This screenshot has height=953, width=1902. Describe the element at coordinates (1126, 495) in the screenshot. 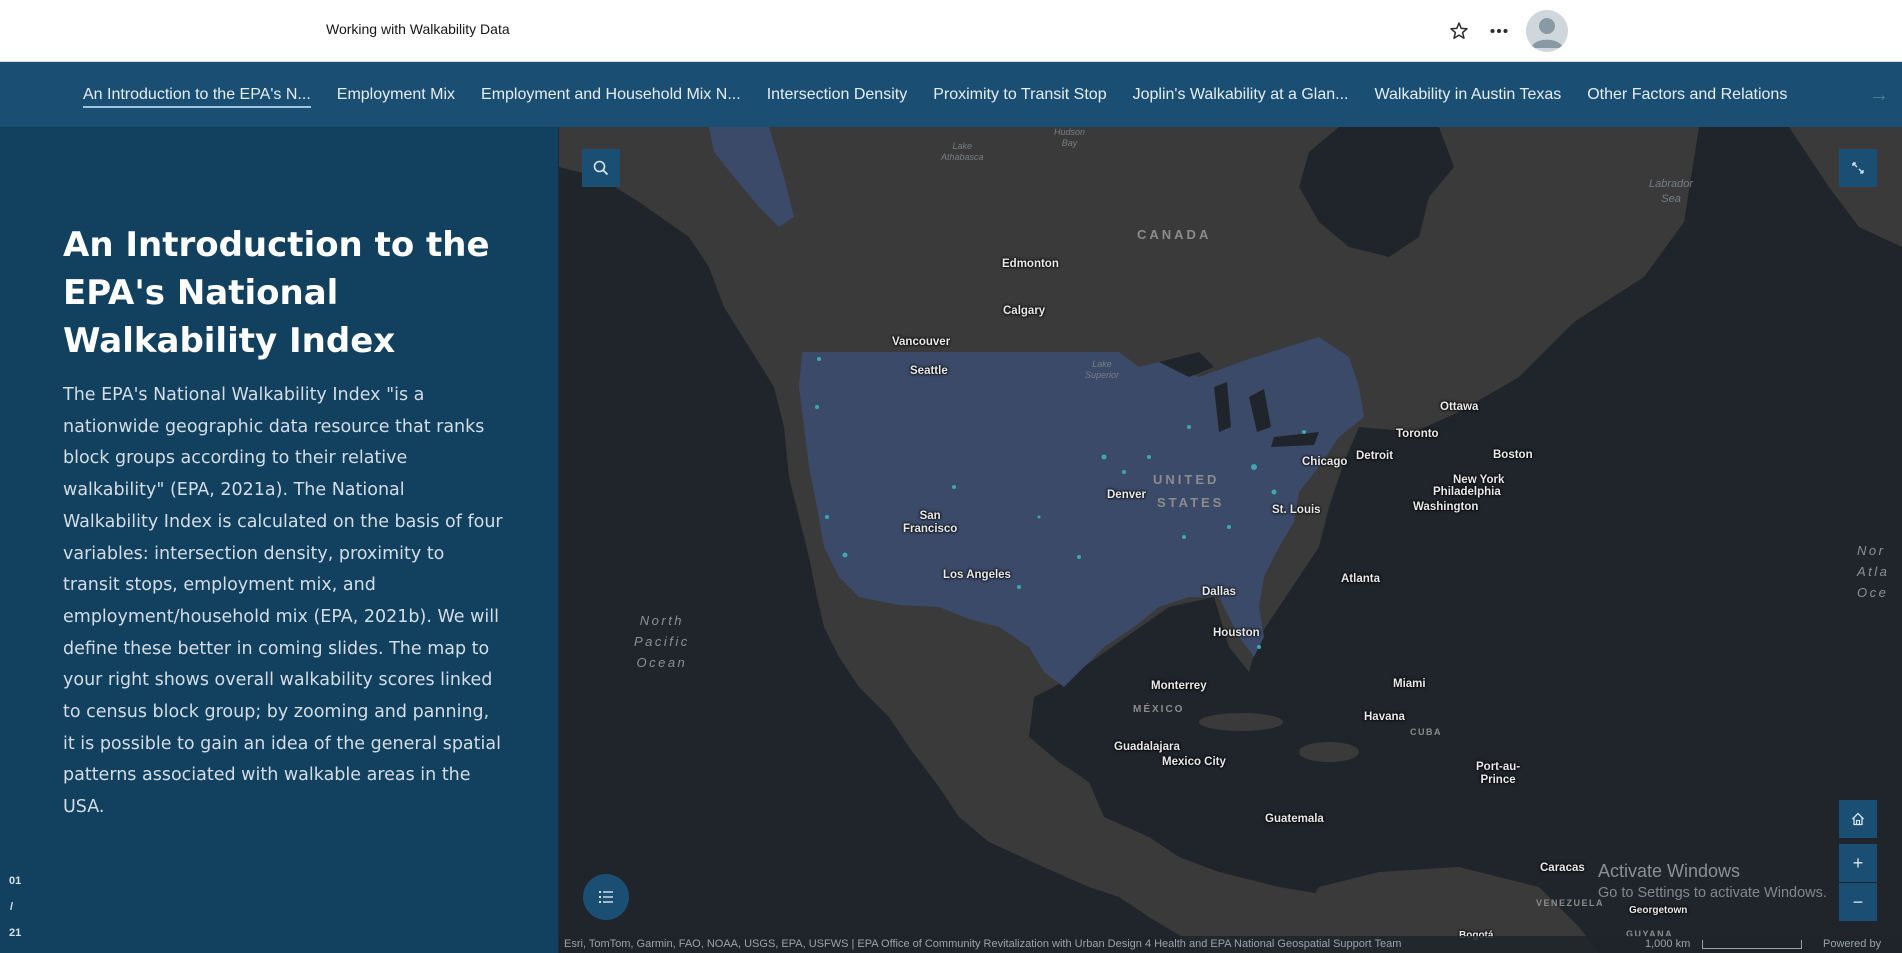

I see `city-label: Denver` at that location.